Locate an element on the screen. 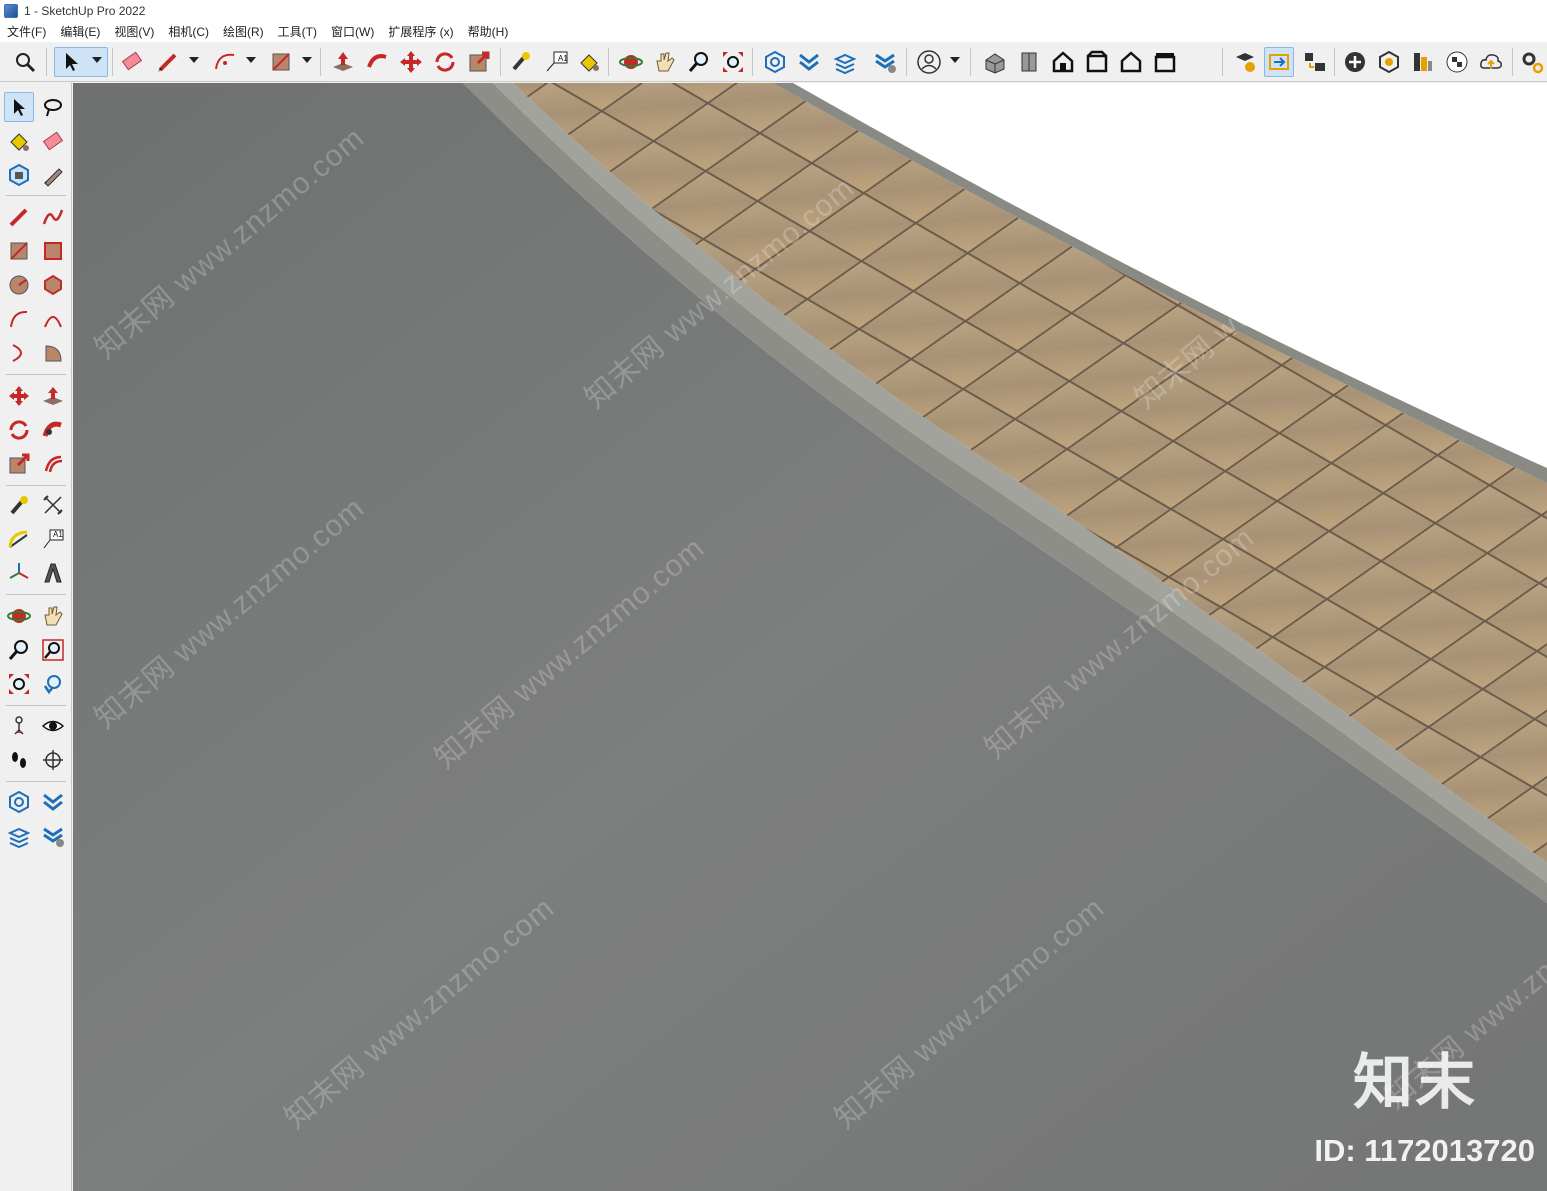  main-toolbar: A1 is located at coordinates (773, 62).